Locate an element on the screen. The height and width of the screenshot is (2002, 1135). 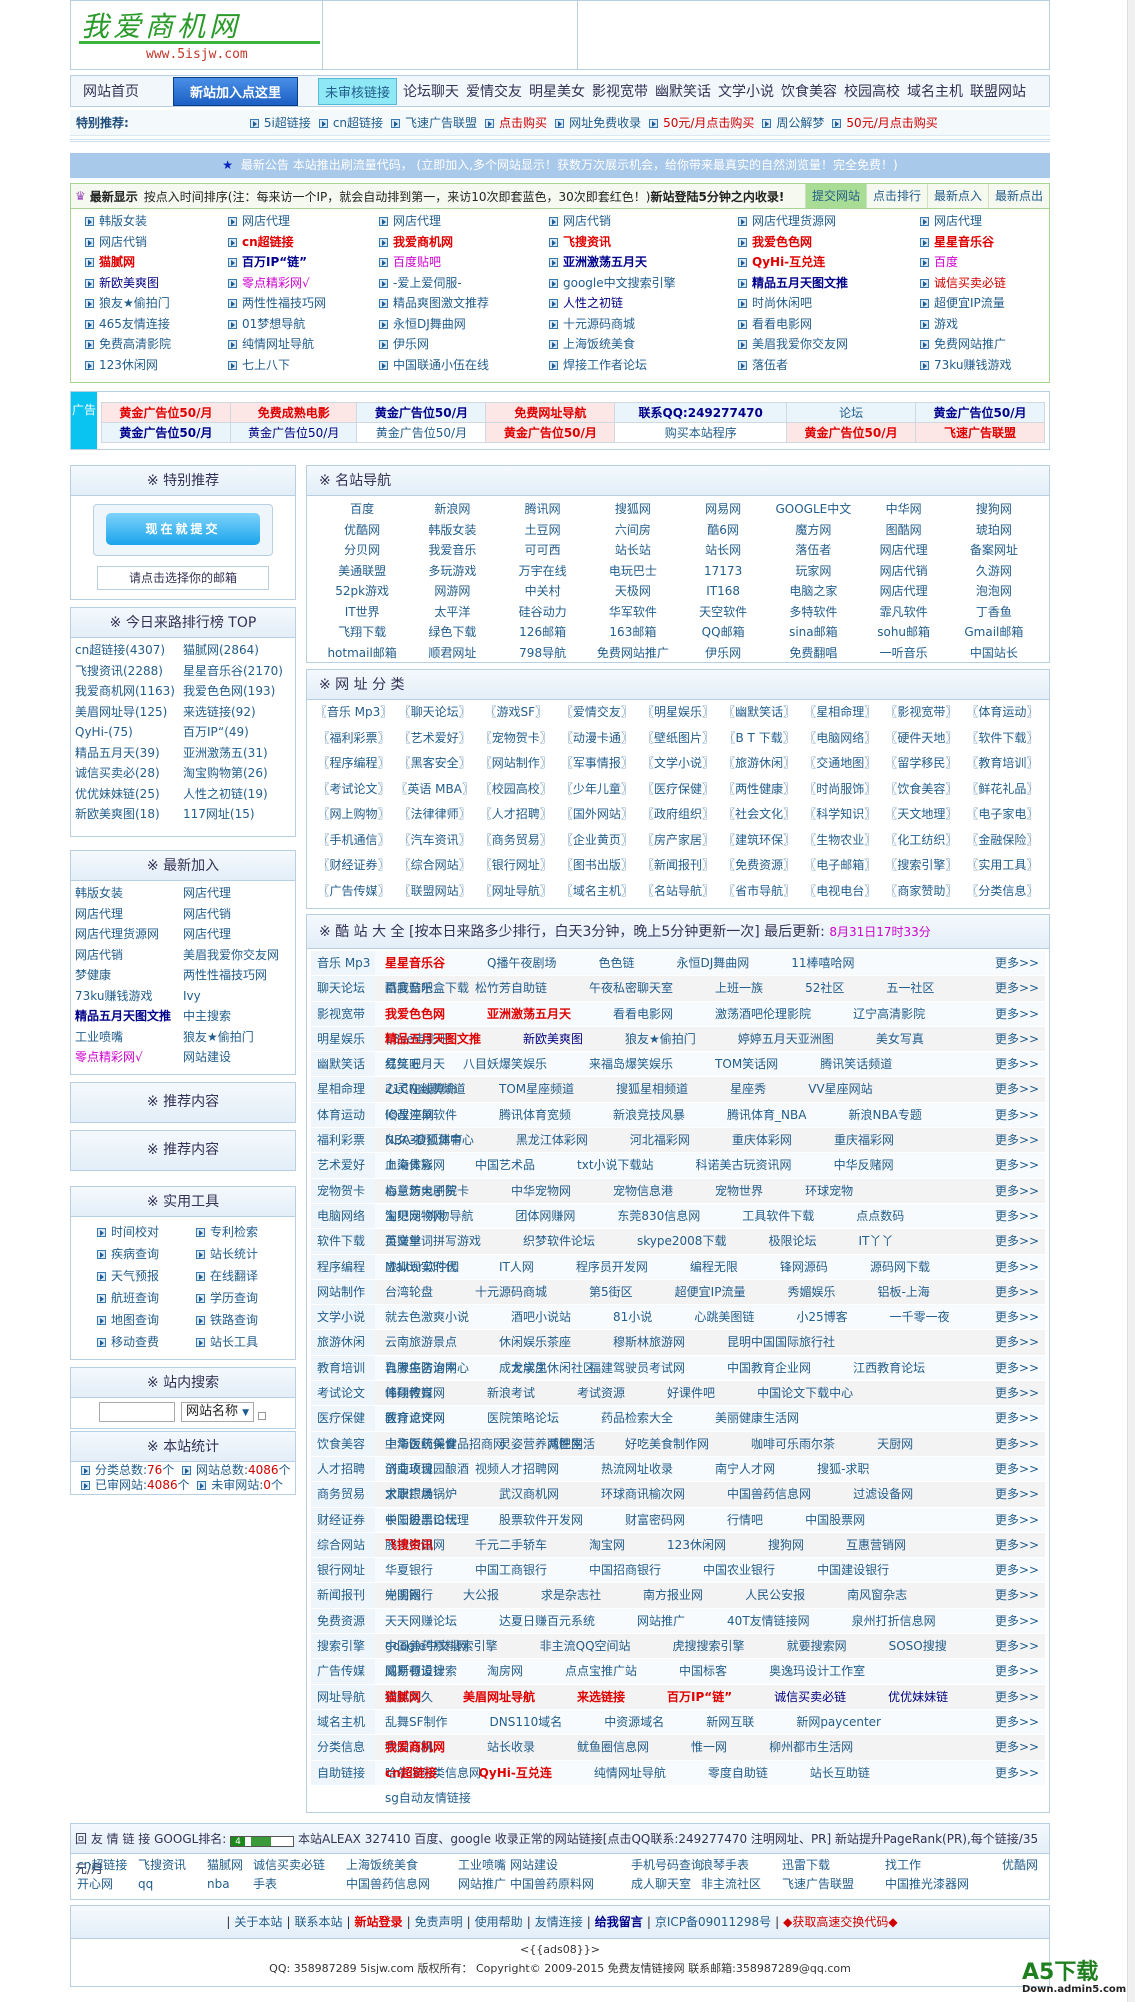
cool-site-link: 医疗点评网 is located at coordinates (422, 1418).